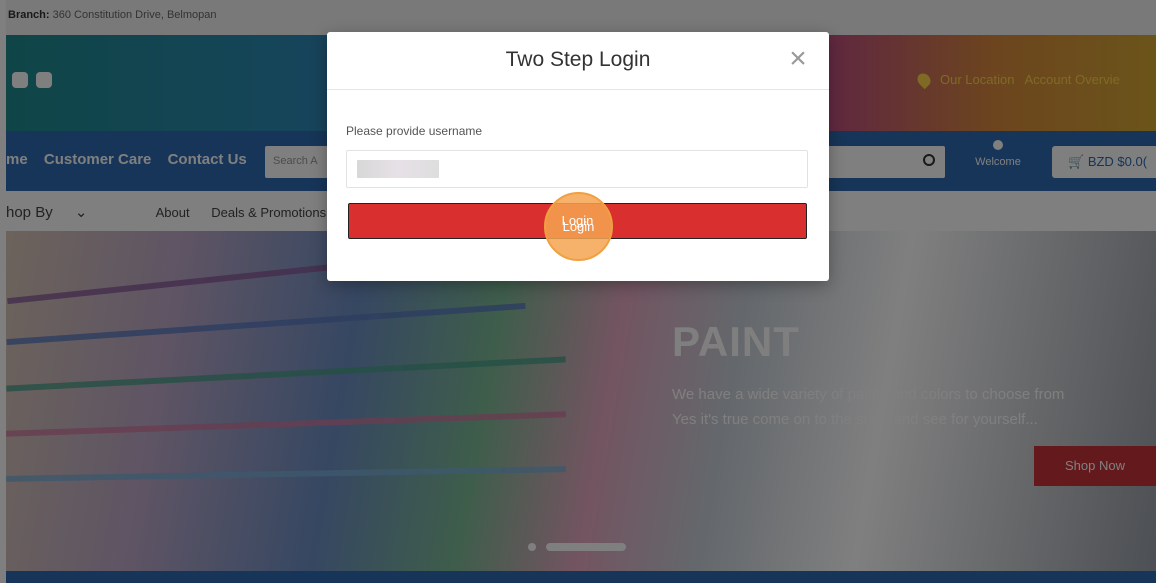 The height and width of the screenshot is (583, 1156). I want to click on redacted-username, so click(398, 169).